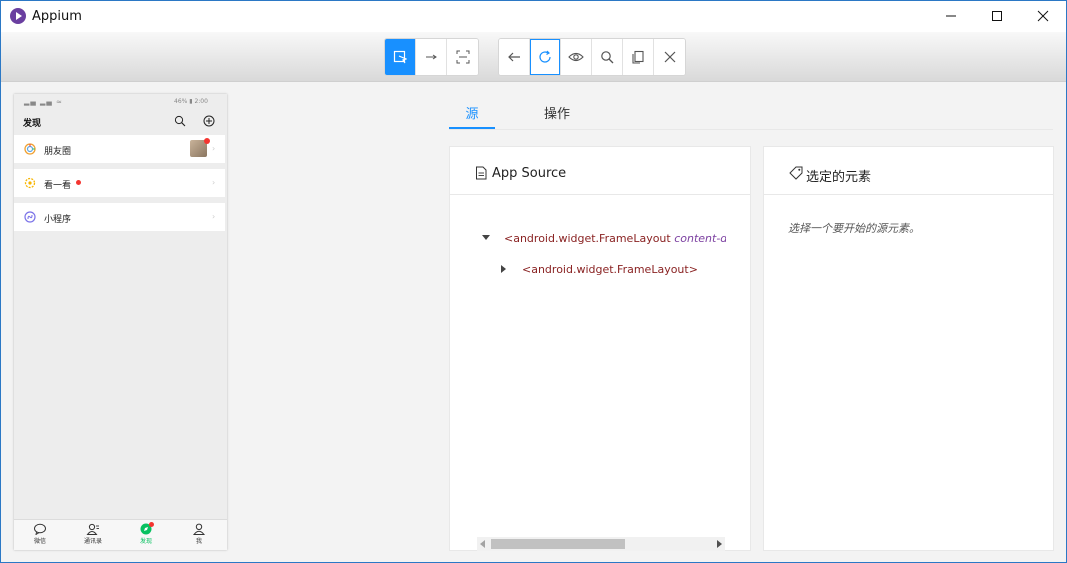  I want to click on appium-logo-icon, so click(18, 16).